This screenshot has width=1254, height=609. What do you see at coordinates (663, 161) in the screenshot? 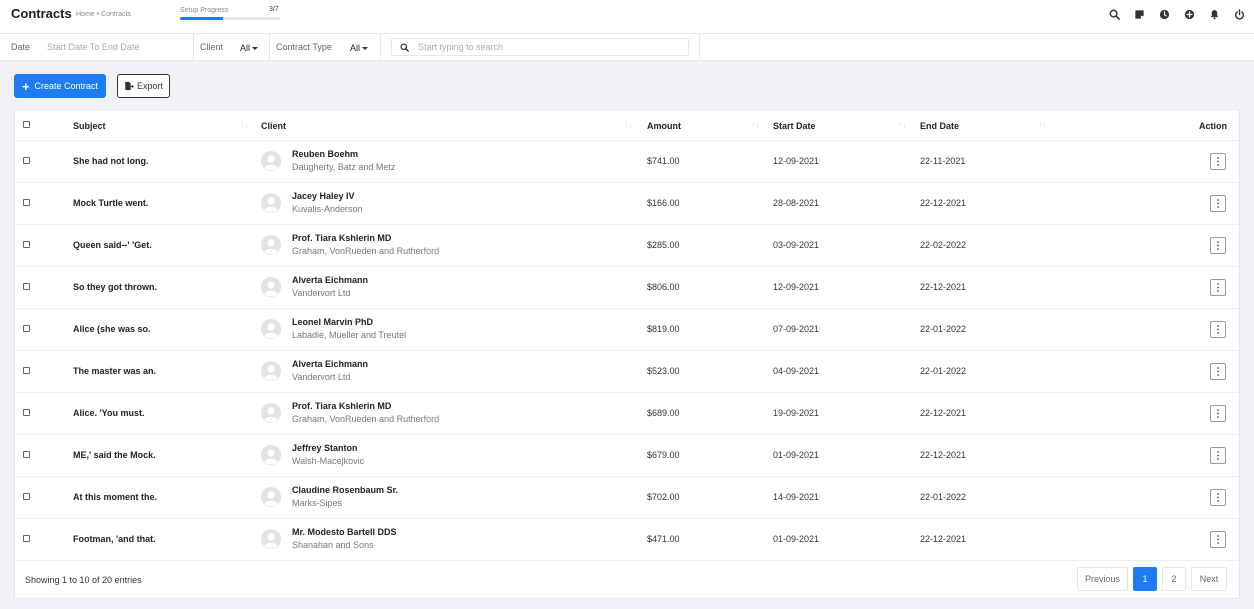
I see `contract-amount: $741.00` at bounding box center [663, 161].